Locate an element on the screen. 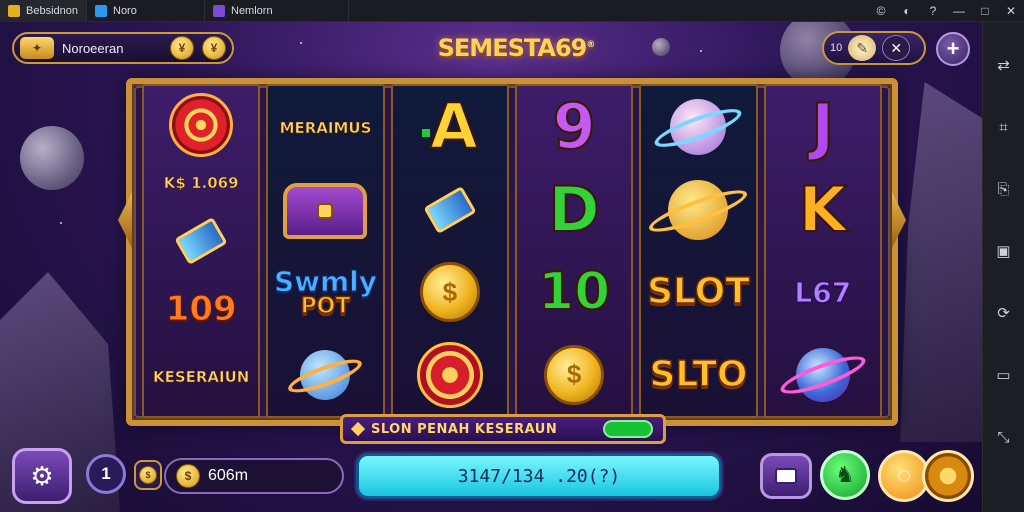 Image resolution: width=1024 pixels, height=512 pixels. folder-icon: ▭ is located at coordinates (1004, 375).